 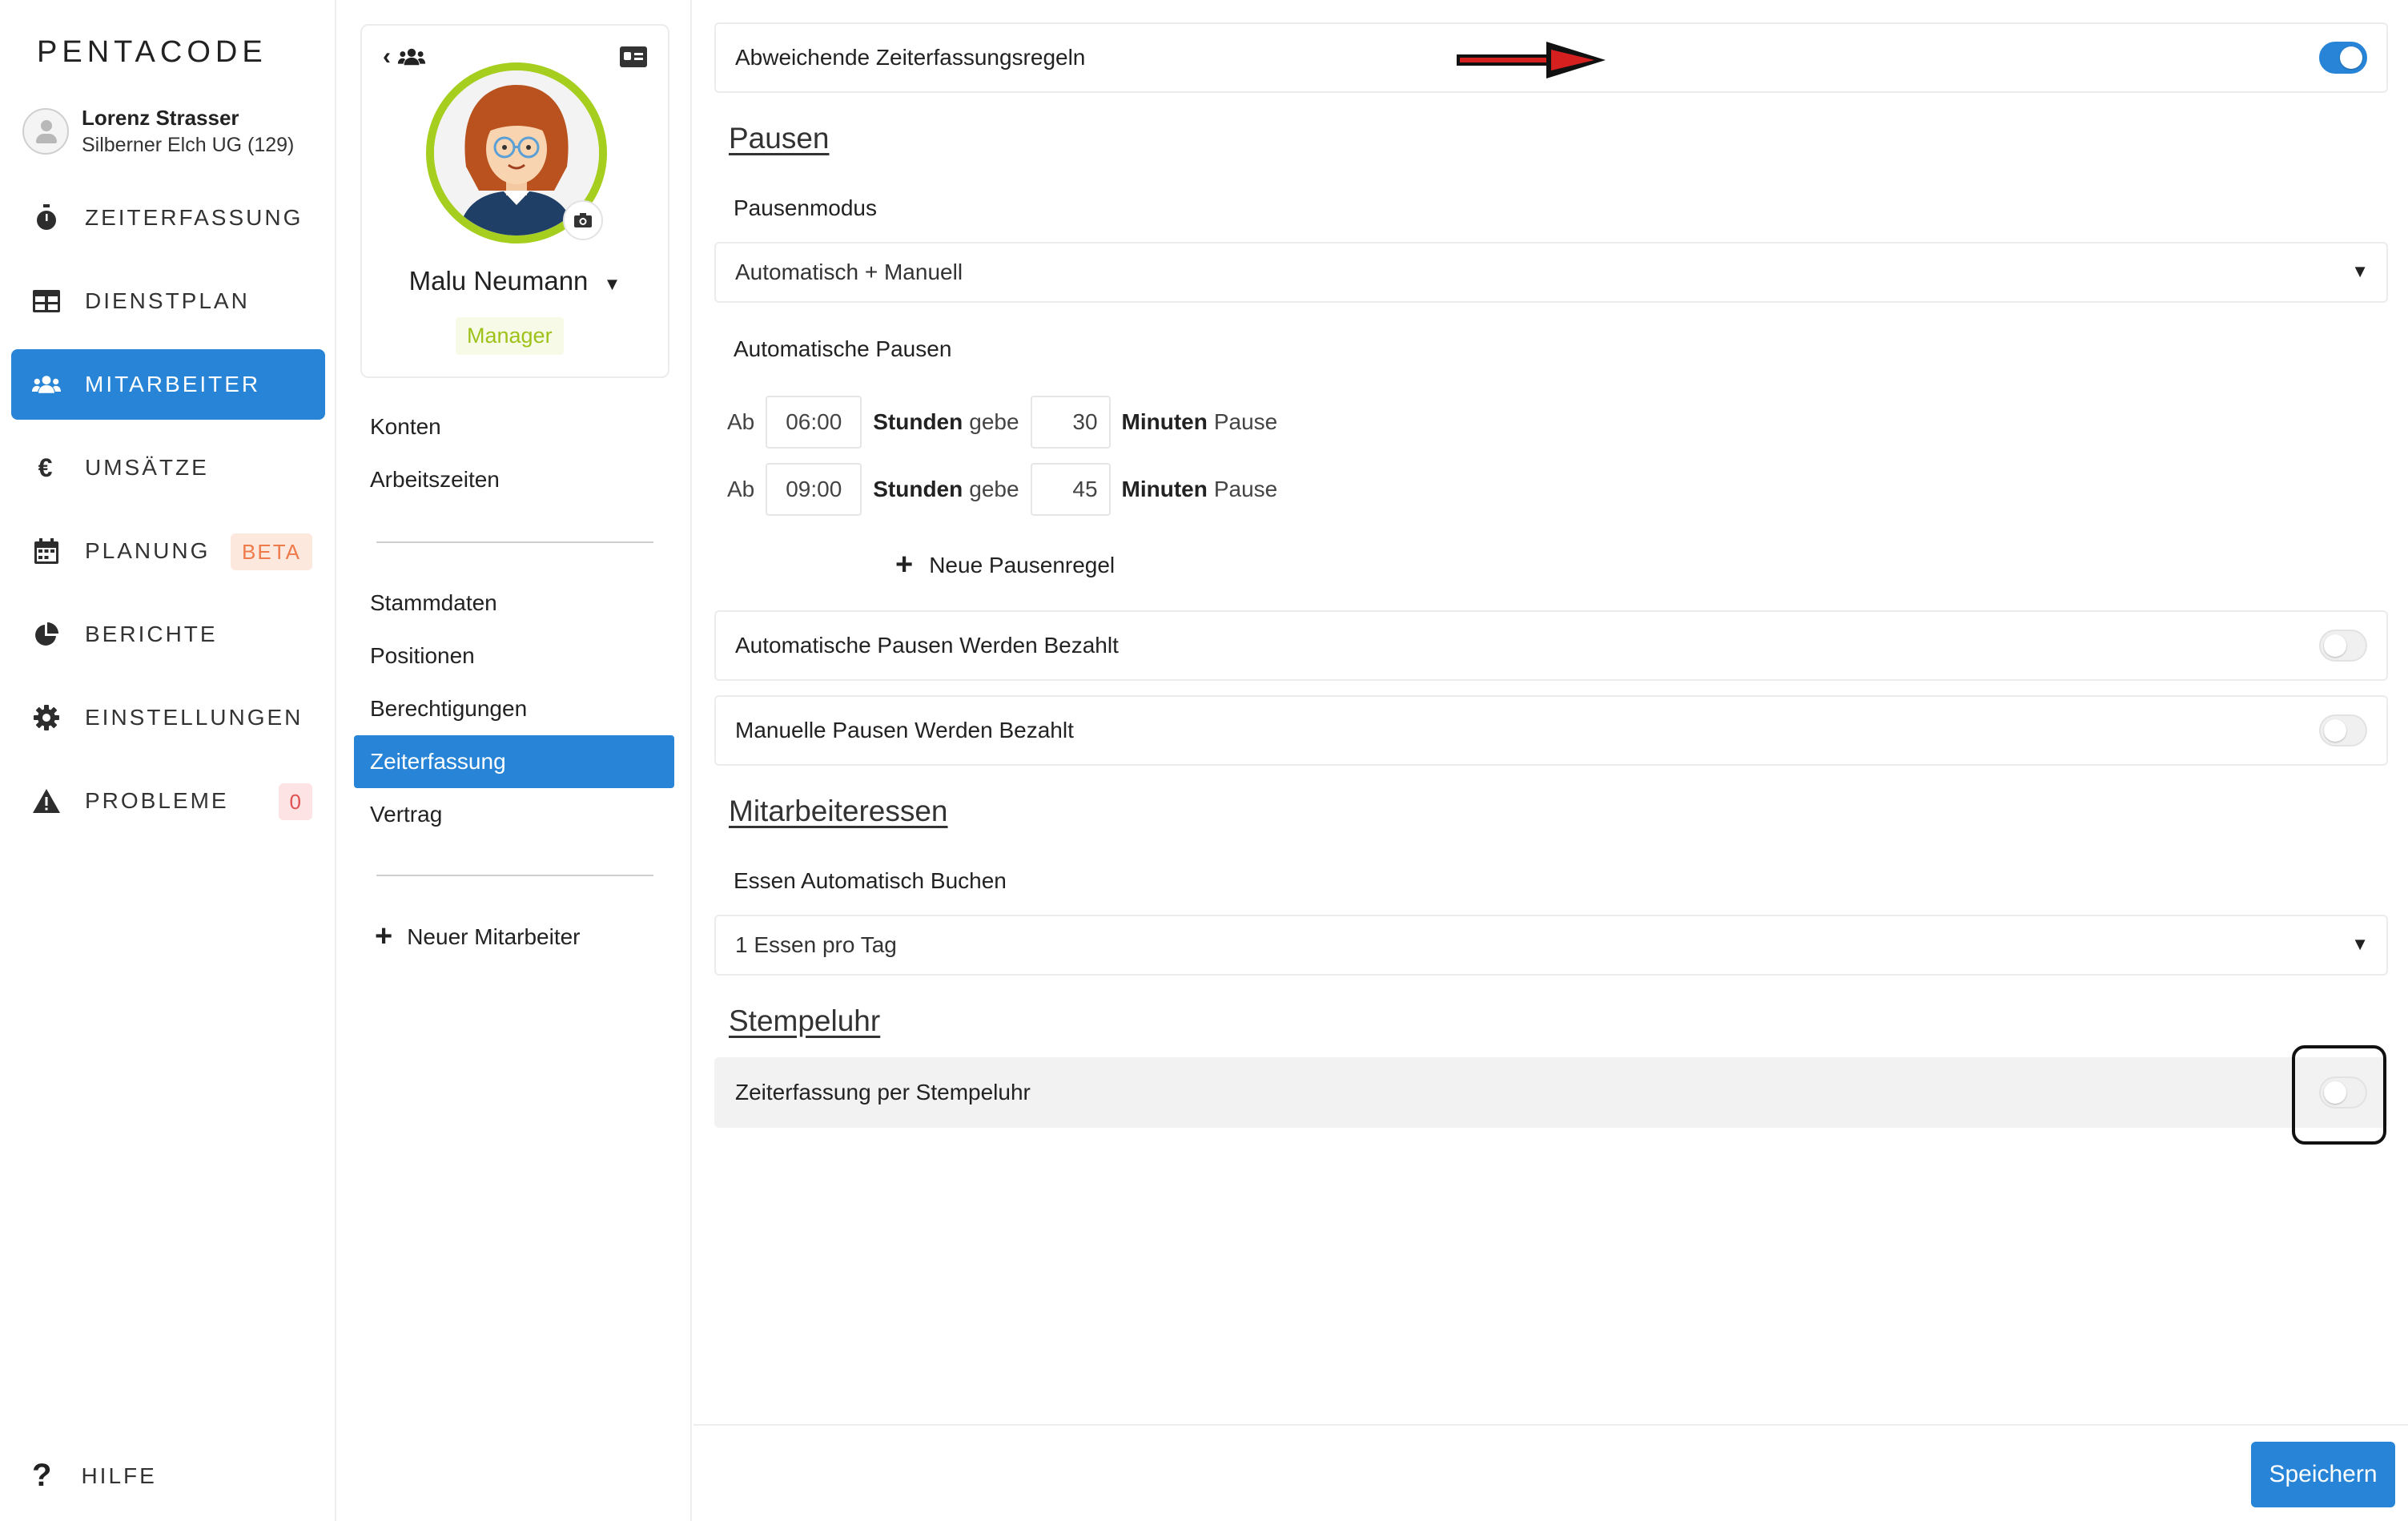 I want to click on beta-badge: BETA, so click(x=271, y=551).